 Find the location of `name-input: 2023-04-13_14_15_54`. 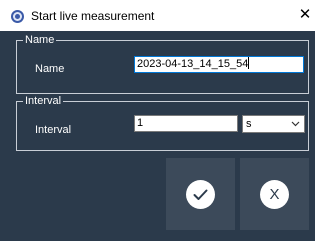

name-input: 2023-04-13_14_15_54 is located at coordinates (219, 64).